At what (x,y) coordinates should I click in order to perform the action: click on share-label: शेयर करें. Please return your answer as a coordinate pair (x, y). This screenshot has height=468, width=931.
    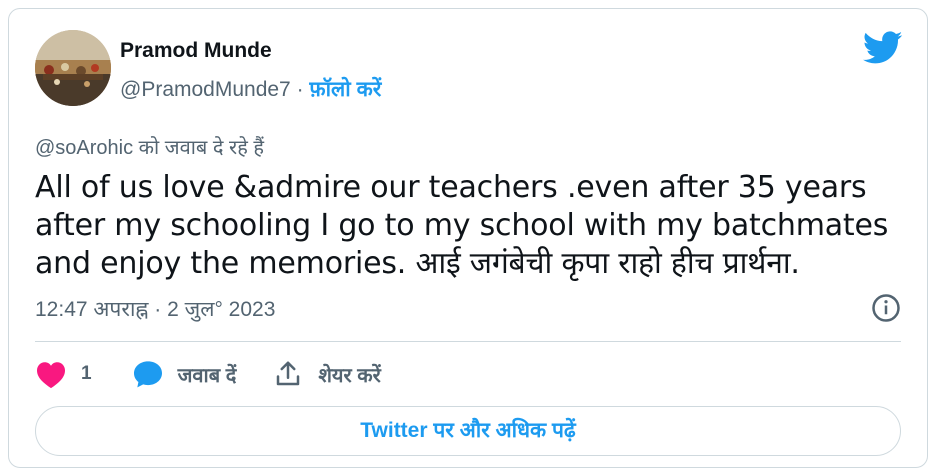
    Looking at the image, I should click on (349, 375).